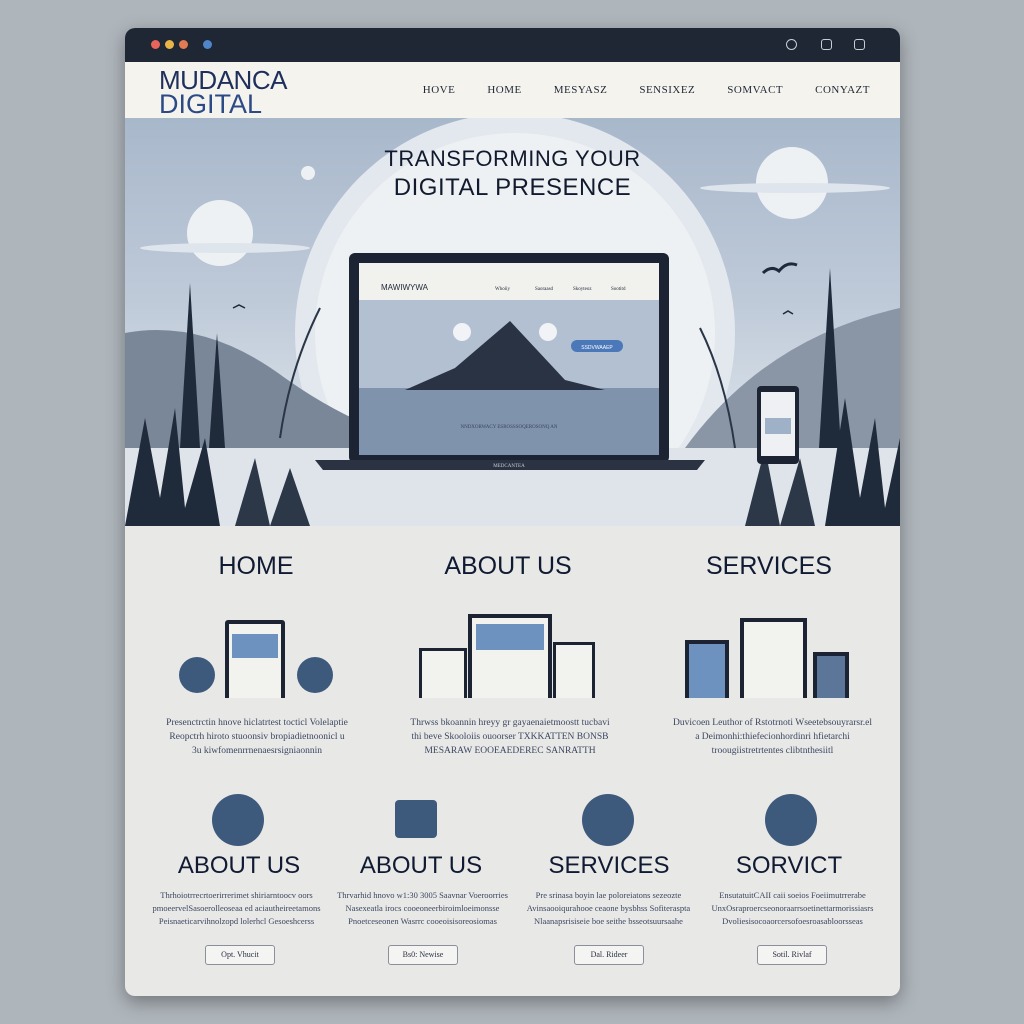 The image size is (1024, 1024). What do you see at coordinates (510, 751) in the screenshot?
I see `desc-line: MESARAW EOOEAEDEREC SANRATTH` at bounding box center [510, 751].